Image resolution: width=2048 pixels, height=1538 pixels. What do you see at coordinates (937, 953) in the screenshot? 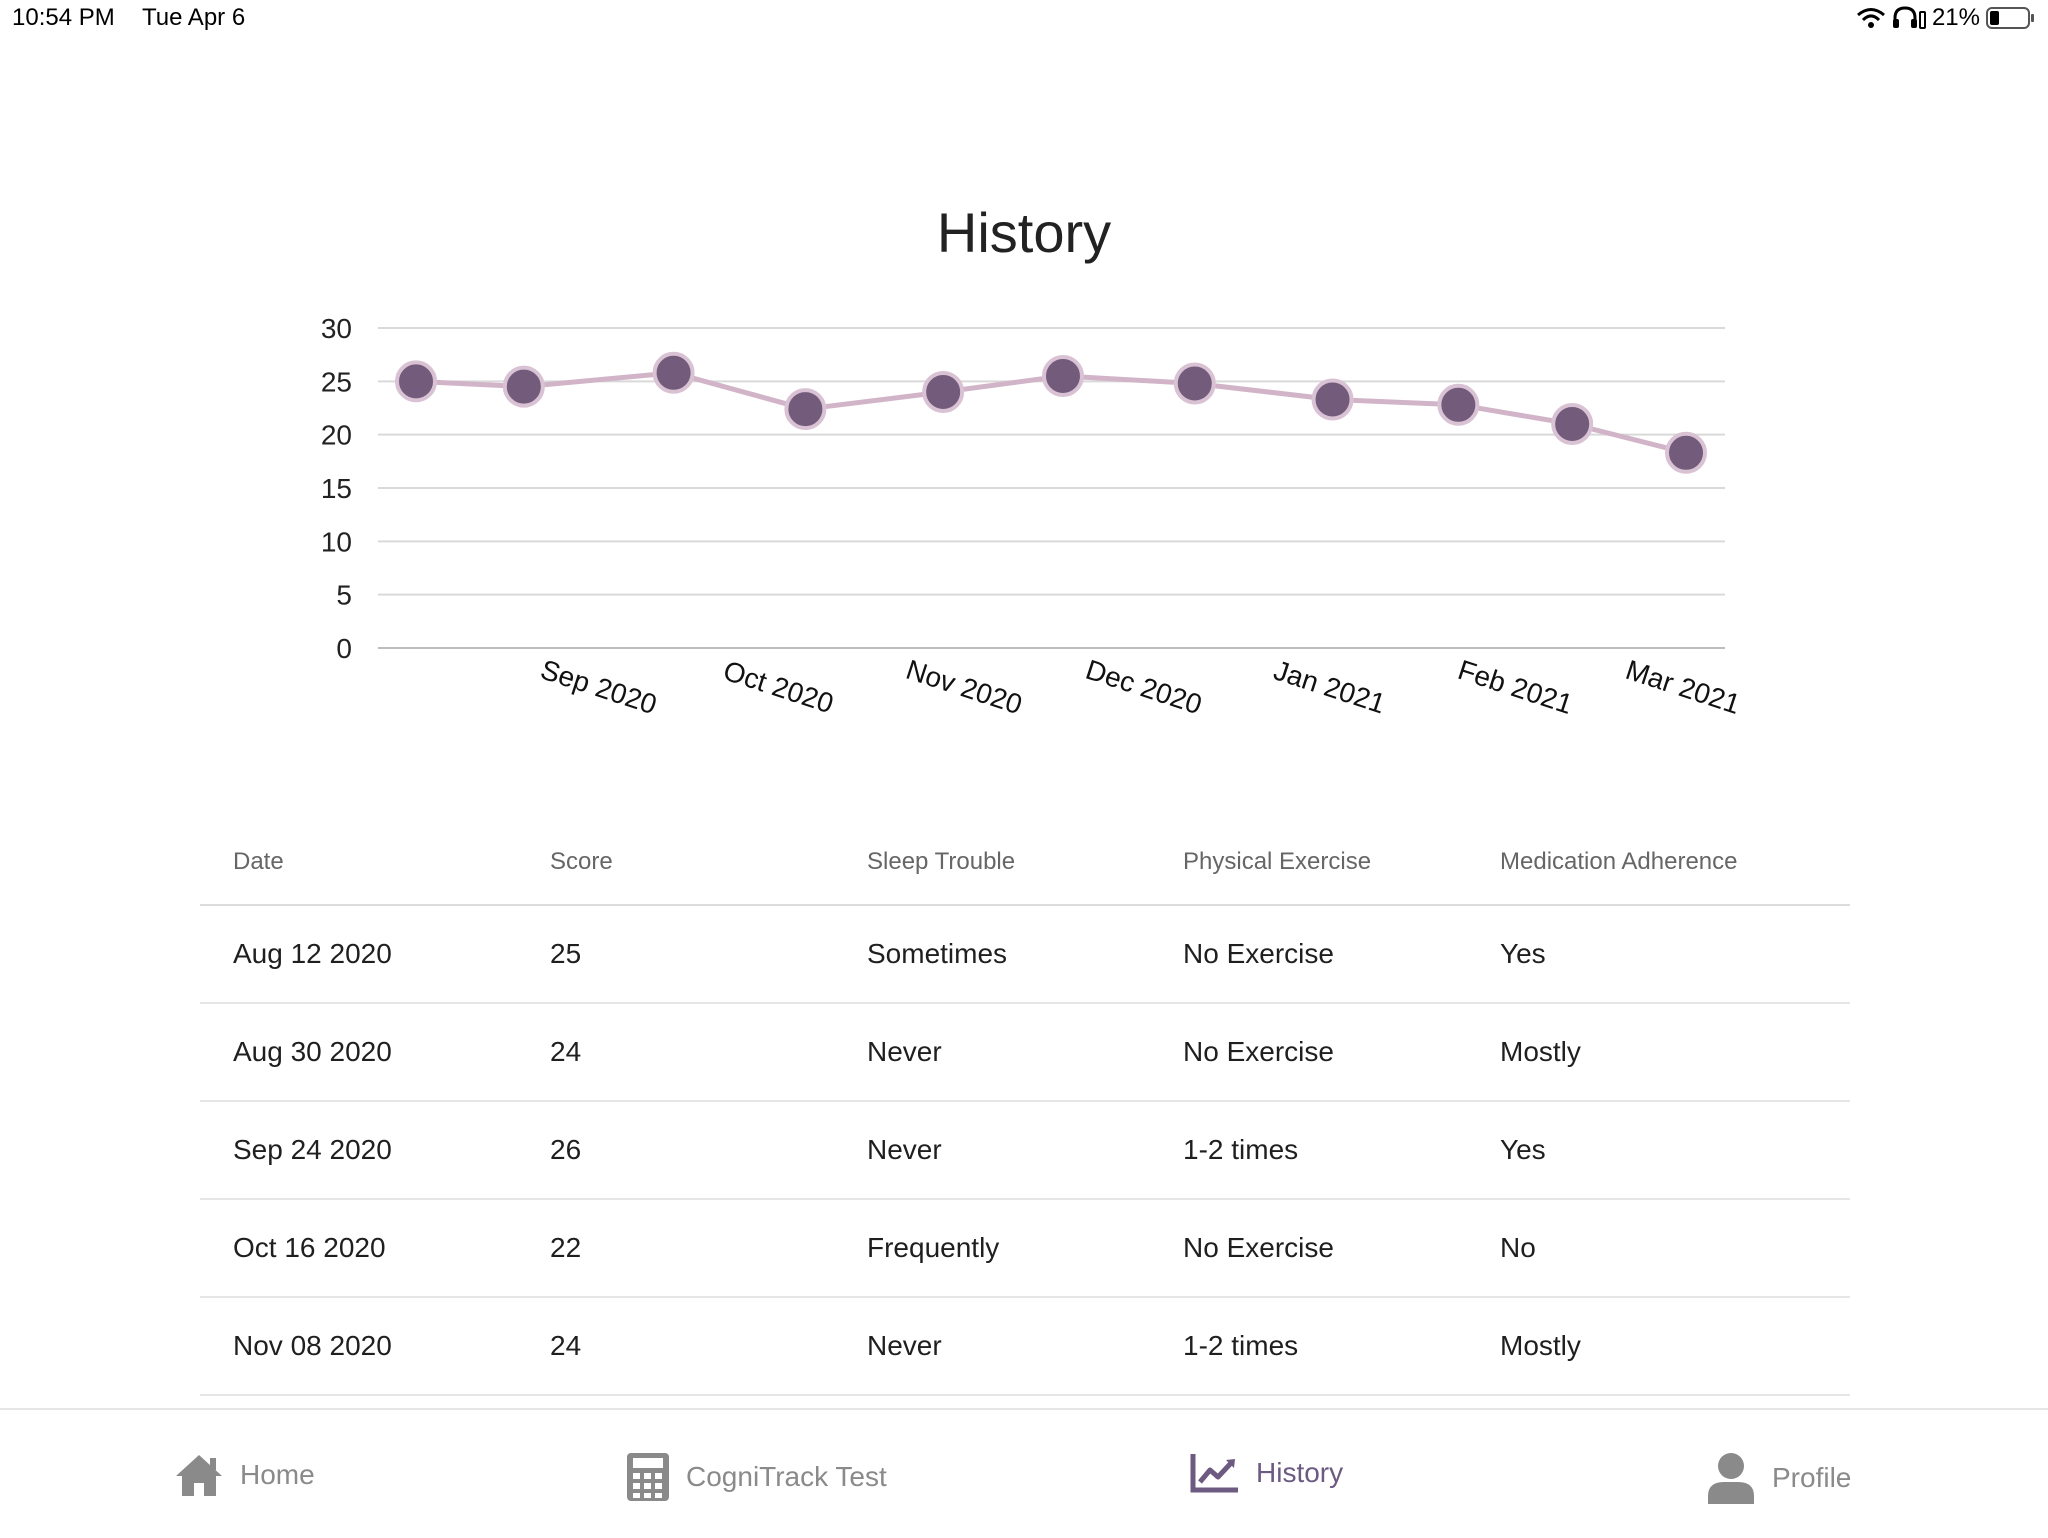
I see `cell-sleep-trouble: Sometimes` at bounding box center [937, 953].